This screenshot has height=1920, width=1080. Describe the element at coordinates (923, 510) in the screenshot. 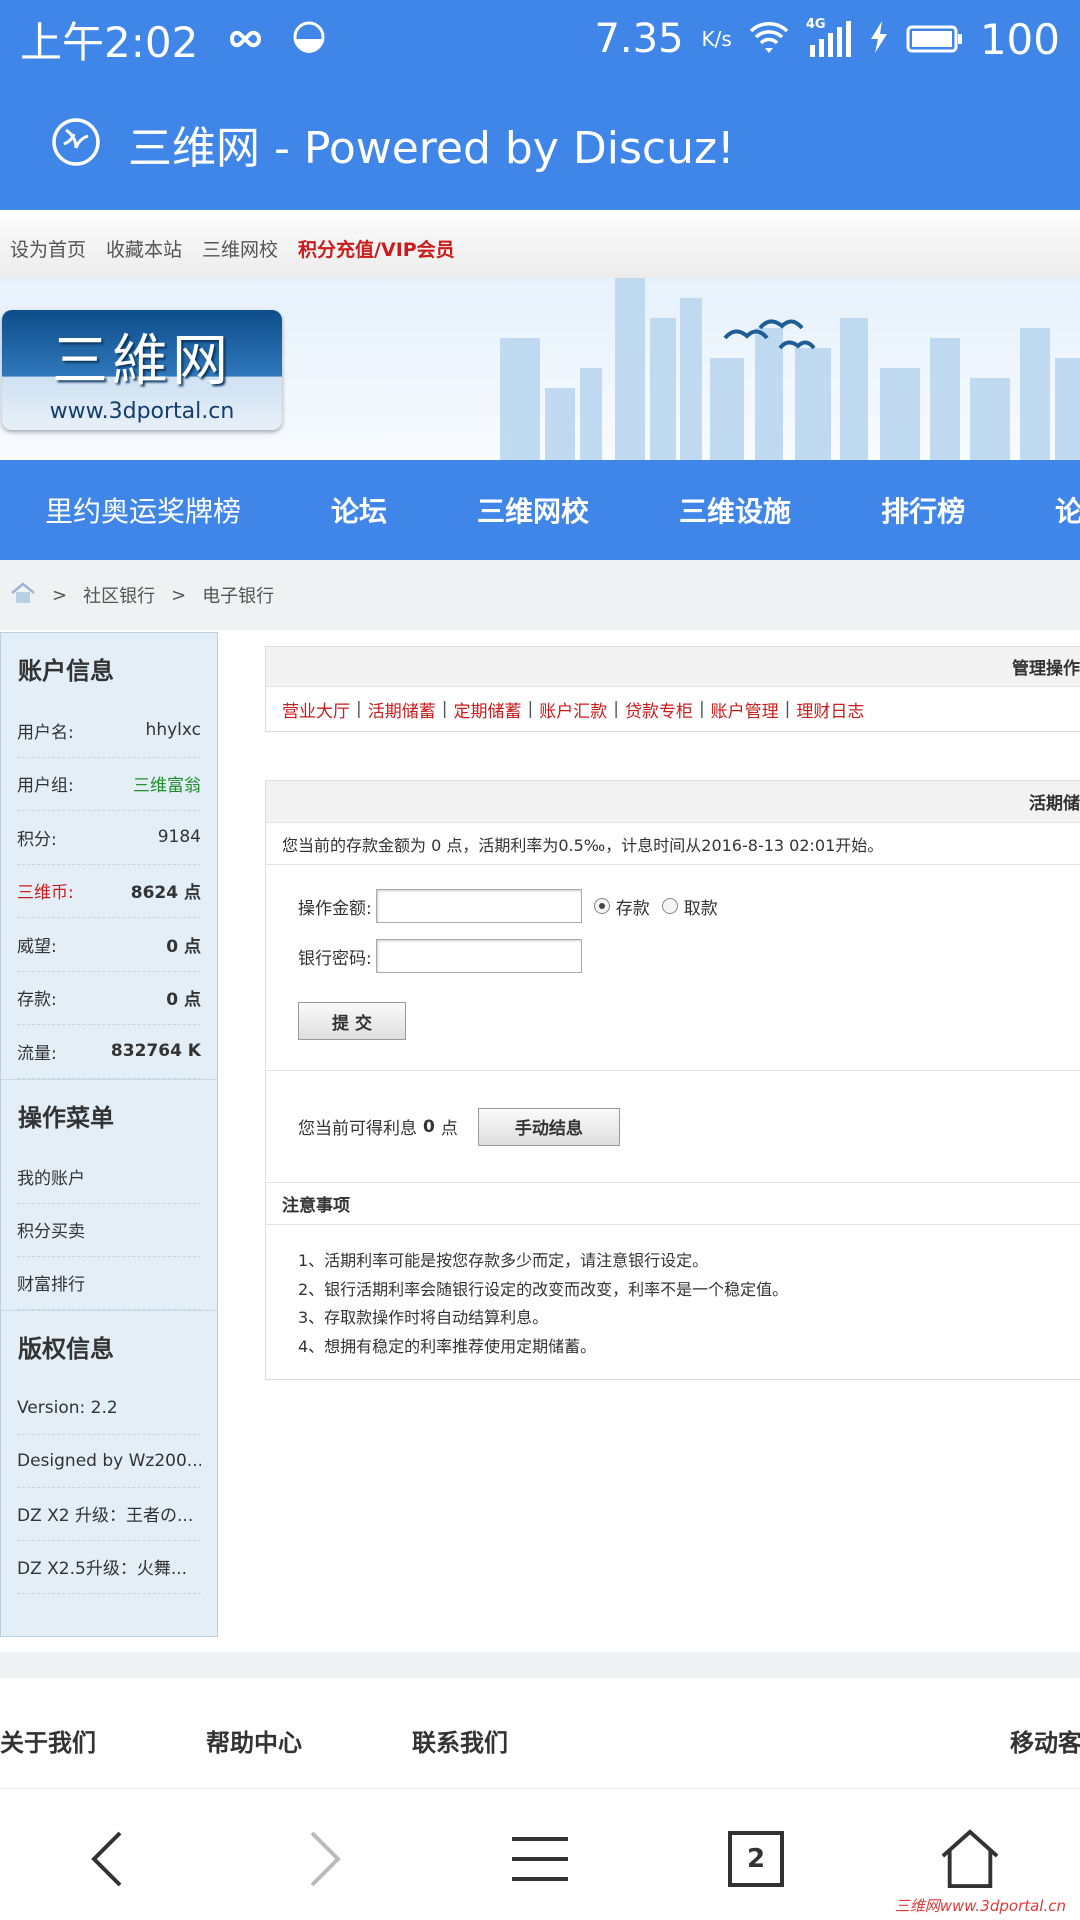

I see `nav-item-ranking: 排行榜` at that location.